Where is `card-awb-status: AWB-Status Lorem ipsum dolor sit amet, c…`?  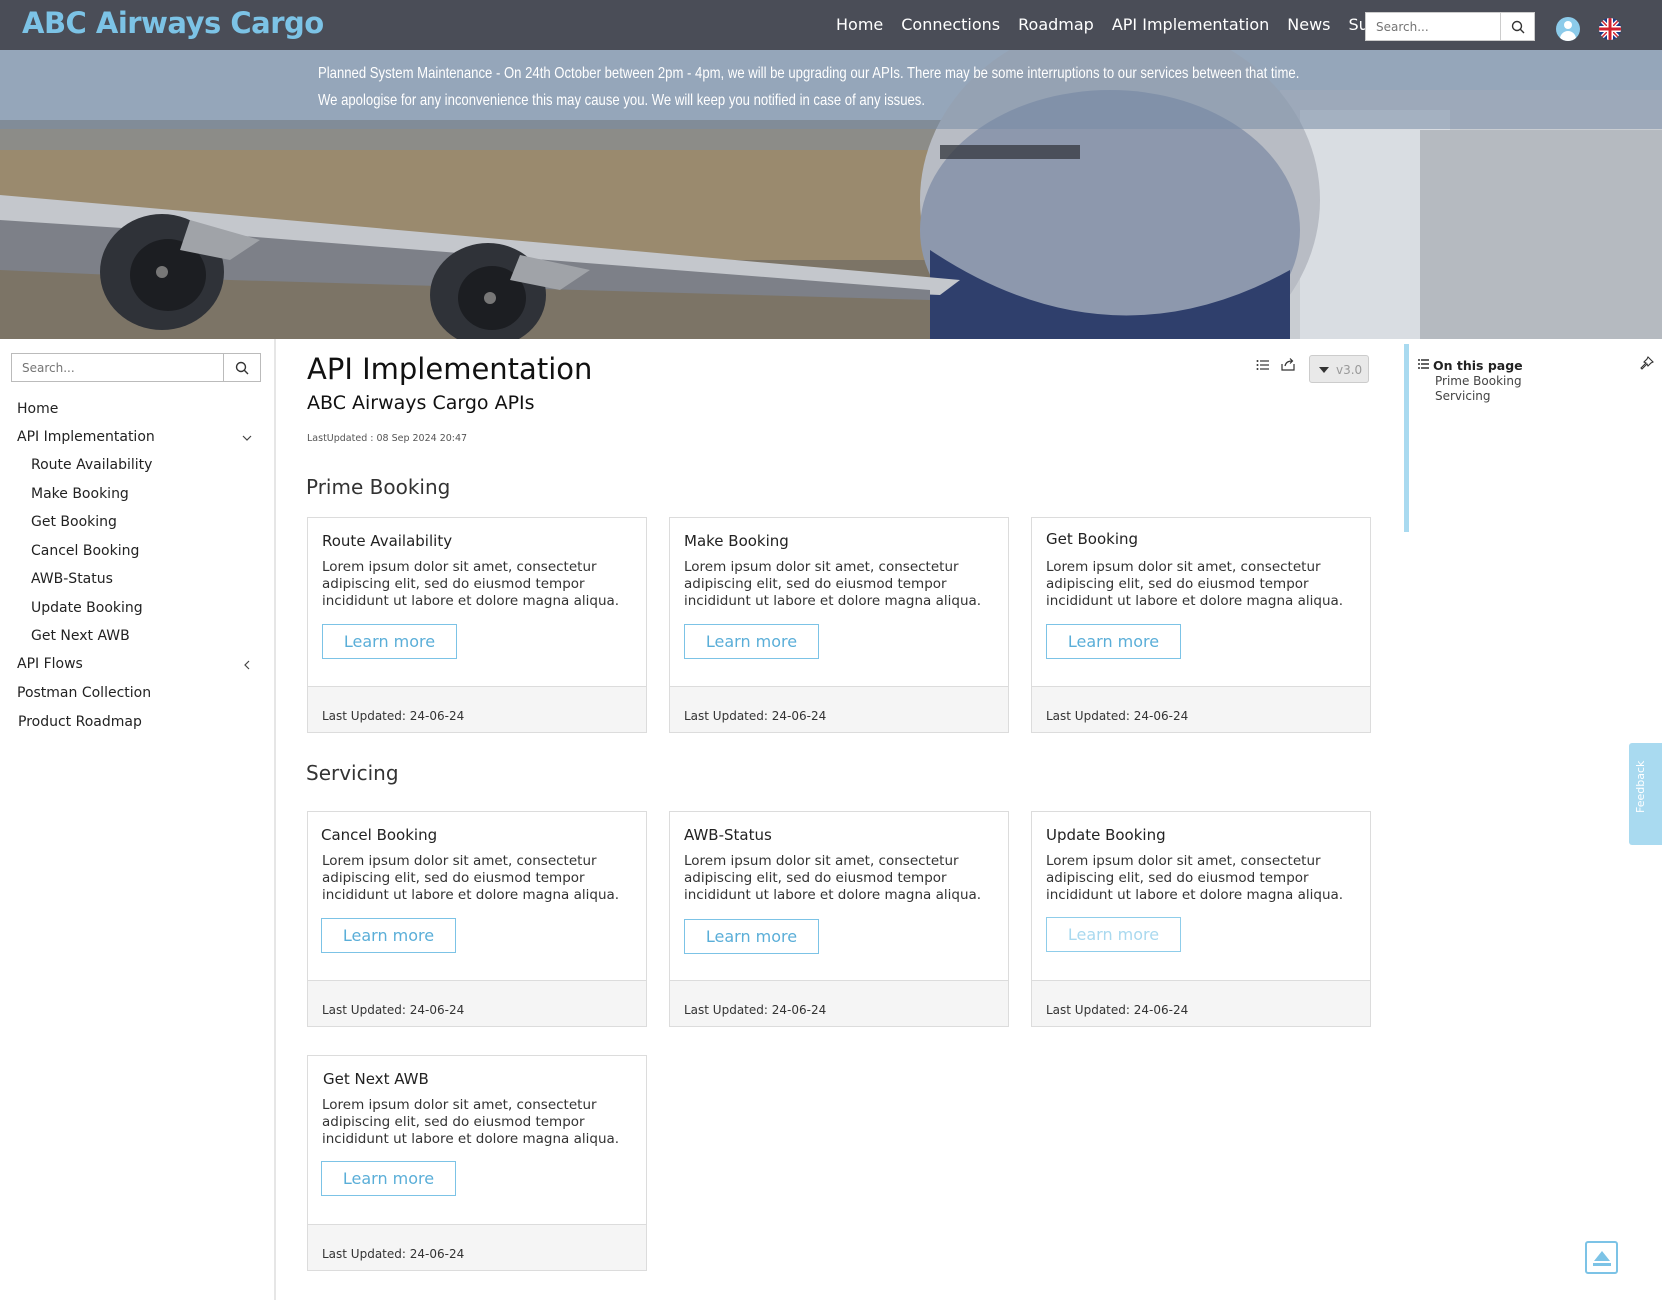
card-awb-status: AWB-Status Lorem ipsum dolor sit amet, c… is located at coordinates (839, 919).